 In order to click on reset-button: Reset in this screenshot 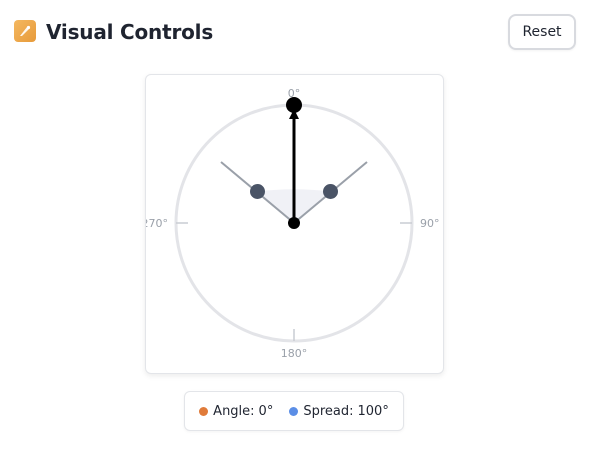, I will do `click(542, 32)`.